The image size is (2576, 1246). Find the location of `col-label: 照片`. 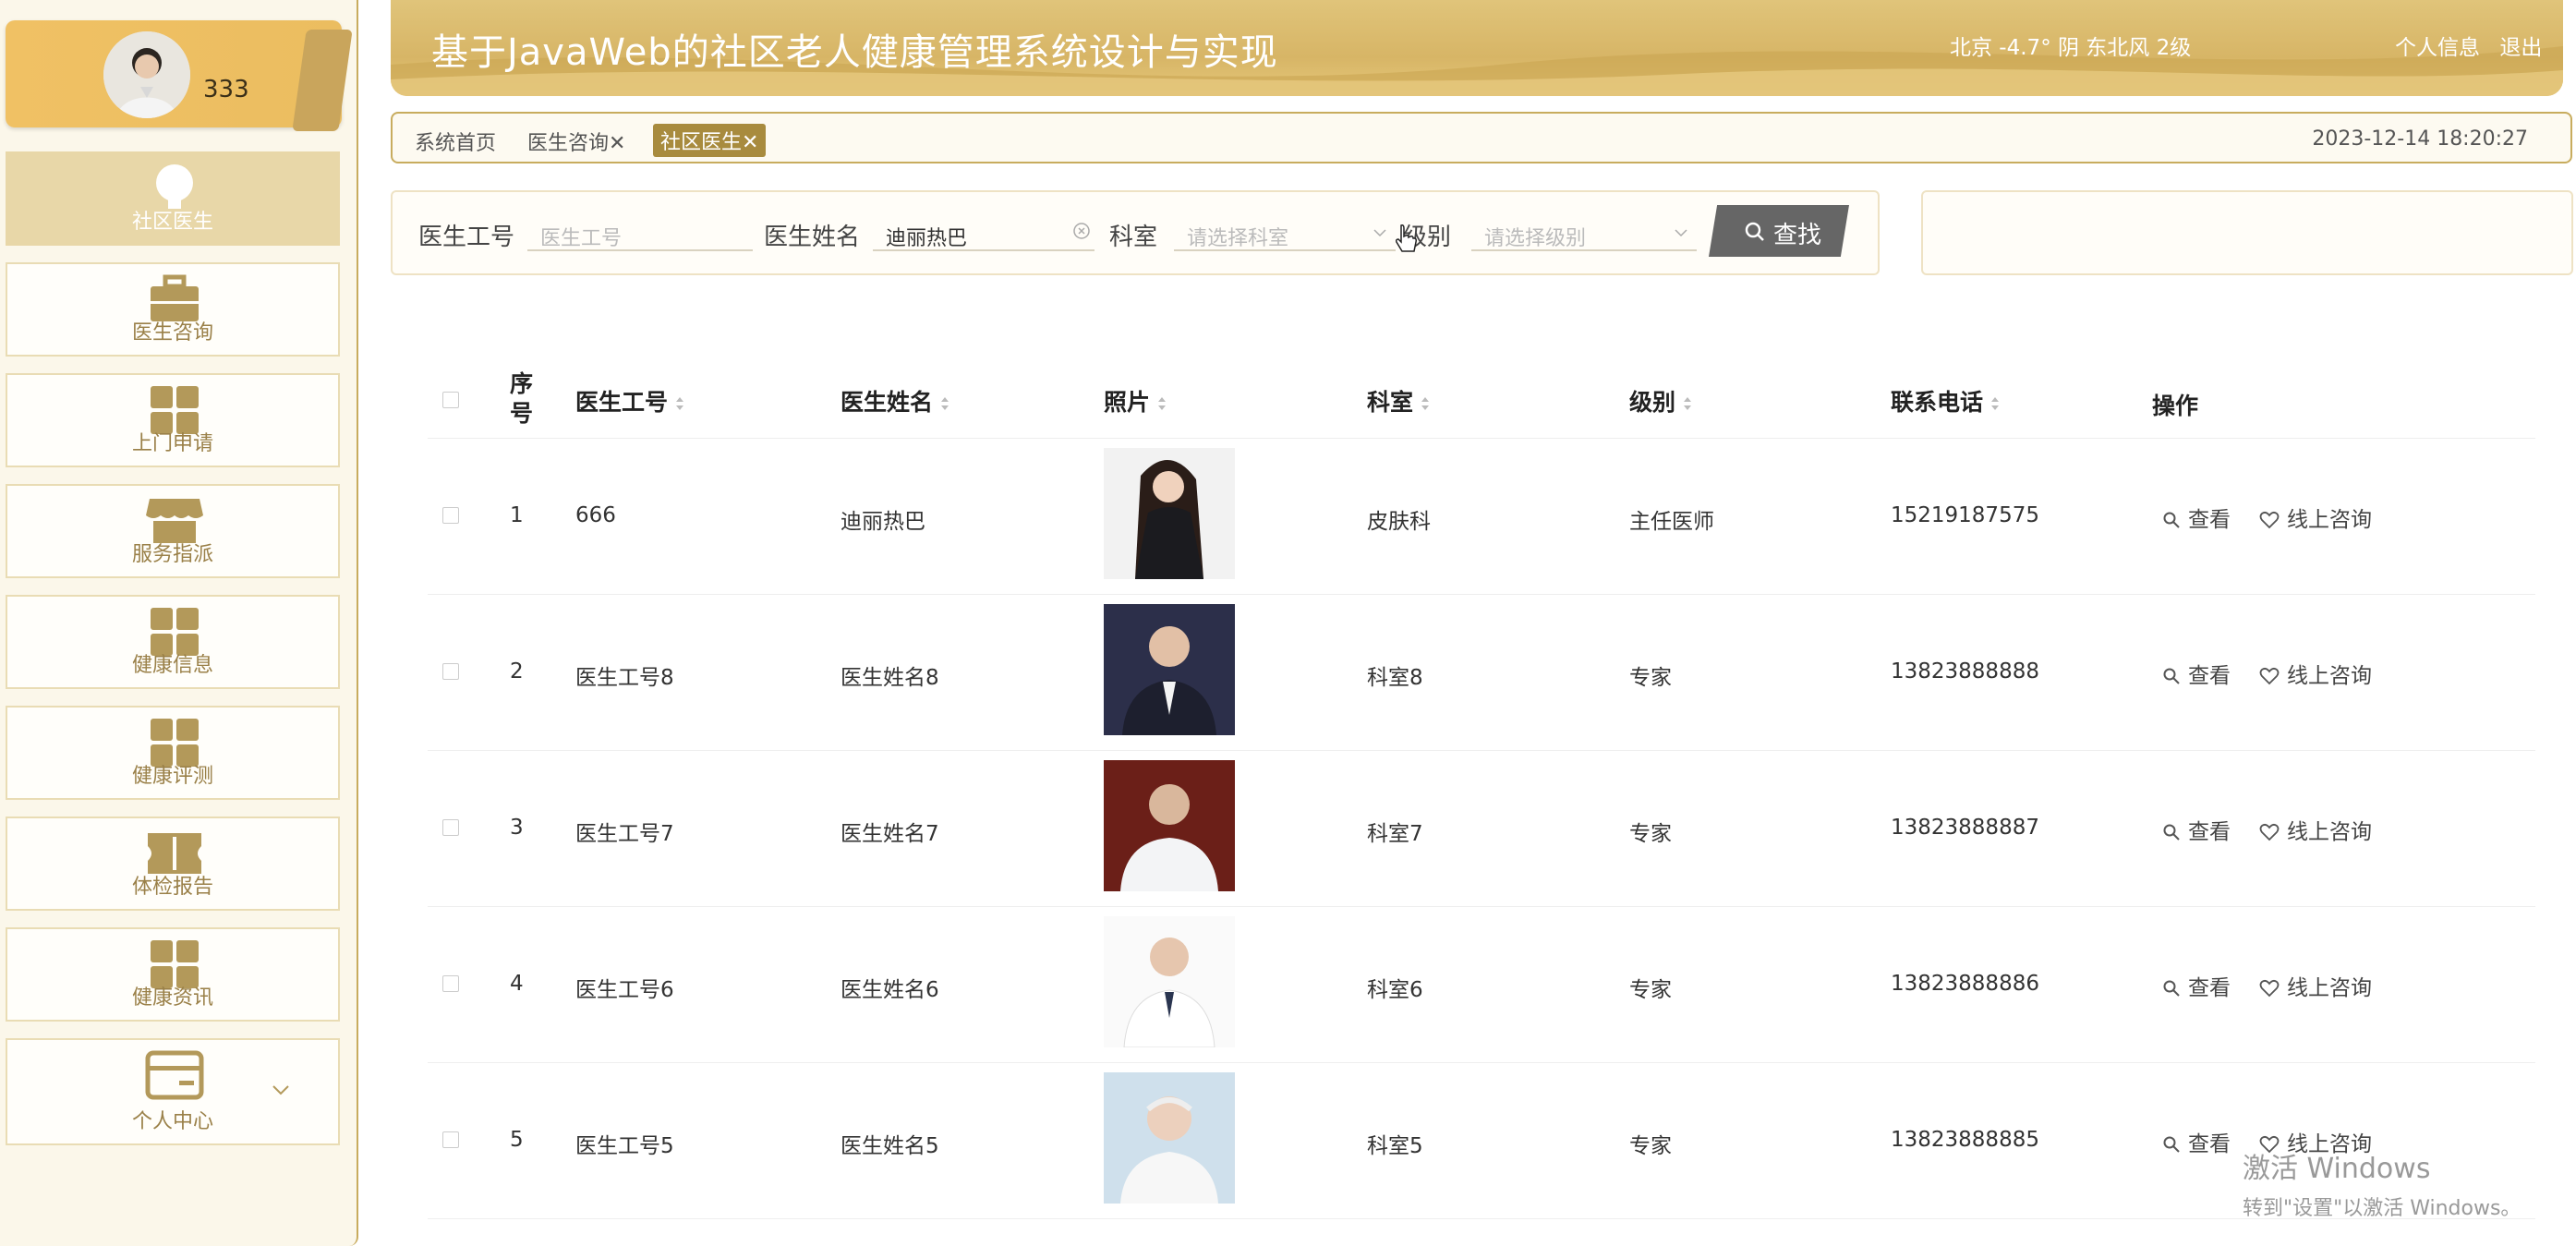

col-label: 照片 is located at coordinates (1127, 402).